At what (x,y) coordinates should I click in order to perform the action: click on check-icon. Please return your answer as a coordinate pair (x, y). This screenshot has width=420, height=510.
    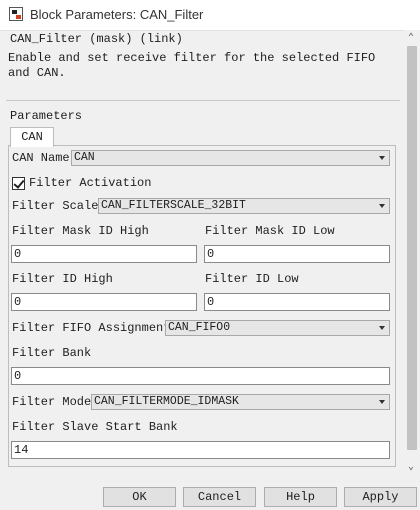
    Looking at the image, I should click on (19, 183).